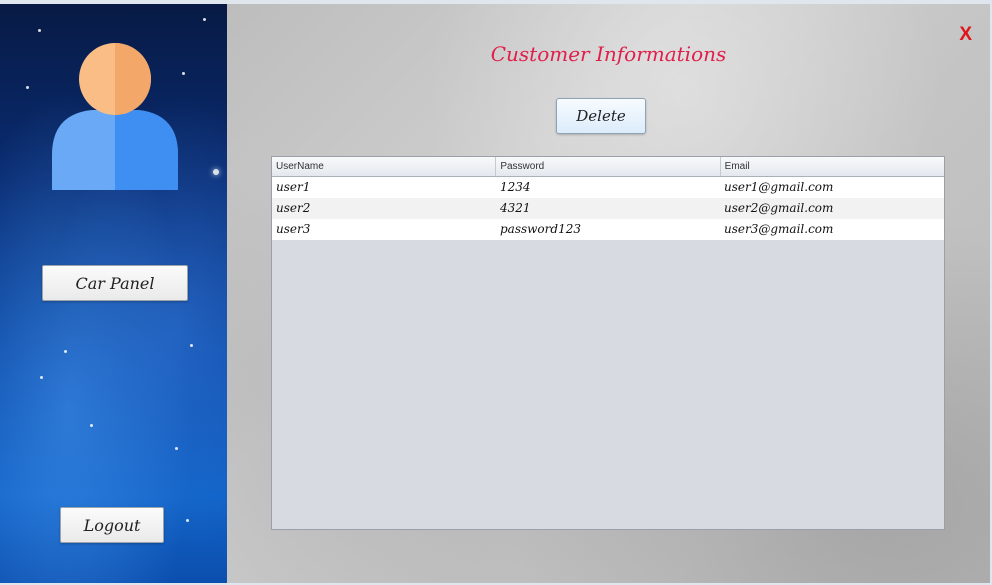 The height and width of the screenshot is (585, 992). Describe the element at coordinates (293, 187) in the screenshot. I see `cell-username: user1` at that location.